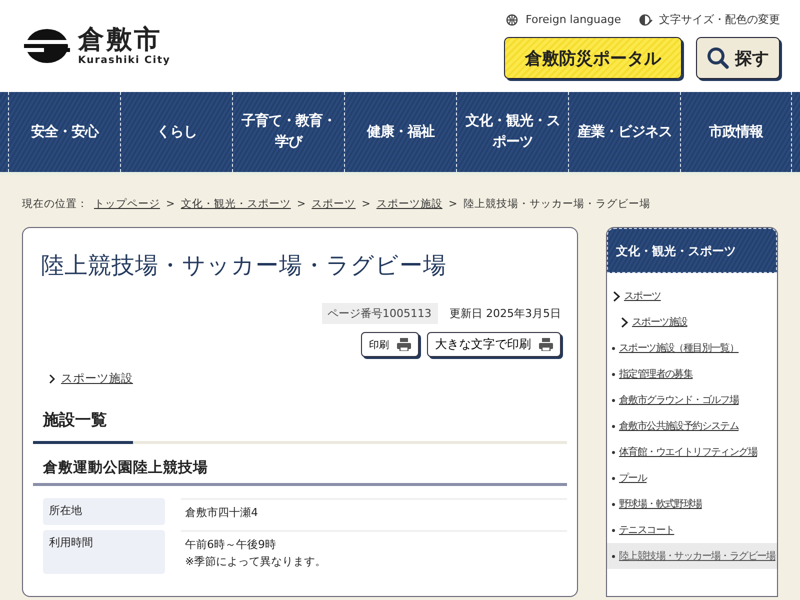 Image resolution: width=800 pixels, height=600 pixels. Describe the element at coordinates (646, 20) in the screenshot. I see `palette-icon` at that location.